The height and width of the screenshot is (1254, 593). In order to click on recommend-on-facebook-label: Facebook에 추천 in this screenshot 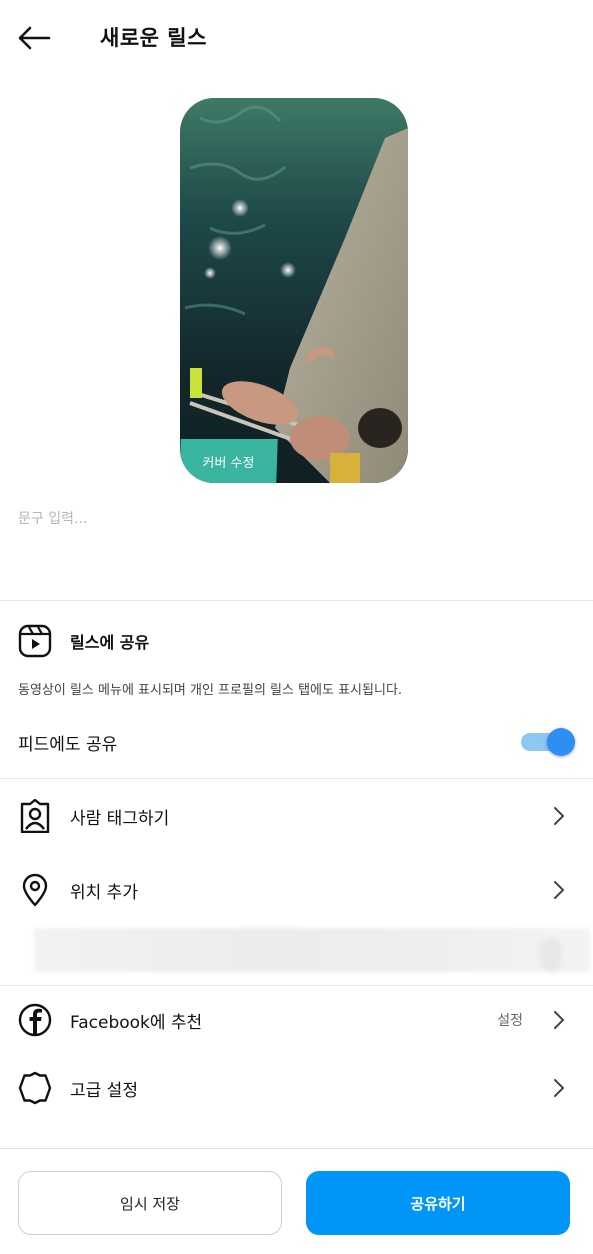, I will do `click(136, 1022)`.